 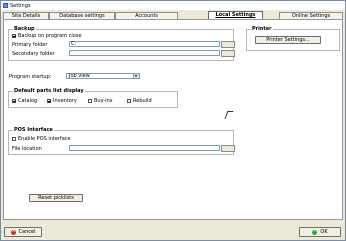 What do you see at coordinates (235, 15) in the screenshot?
I see `tab-local-settings: Local Settings` at bounding box center [235, 15].